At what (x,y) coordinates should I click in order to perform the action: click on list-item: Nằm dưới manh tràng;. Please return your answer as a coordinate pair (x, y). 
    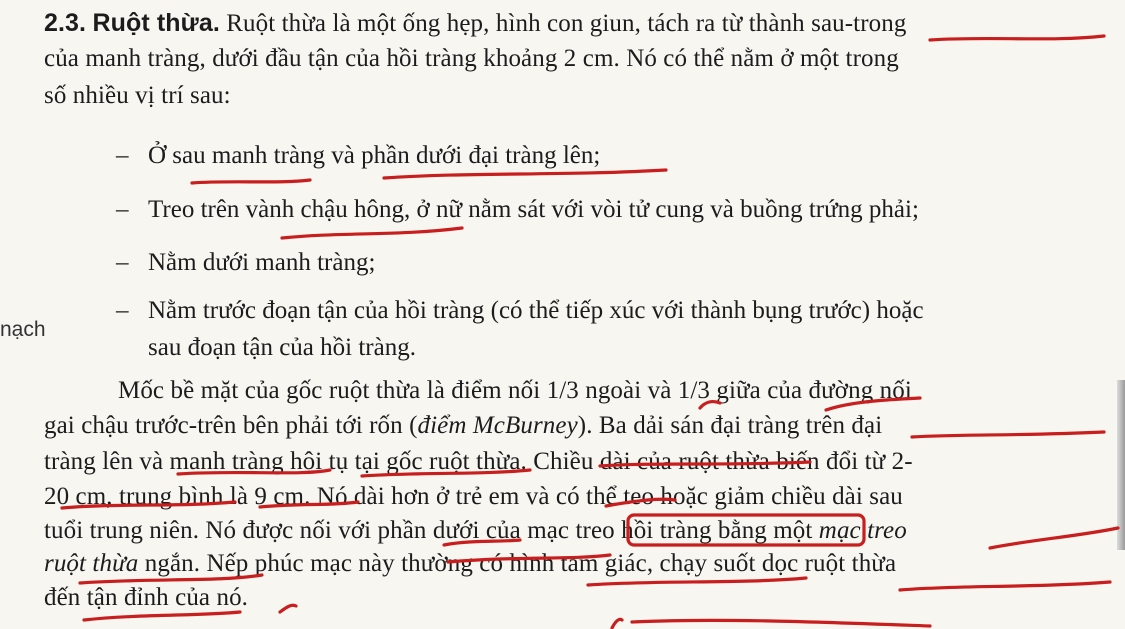
    Looking at the image, I should click on (262, 262).